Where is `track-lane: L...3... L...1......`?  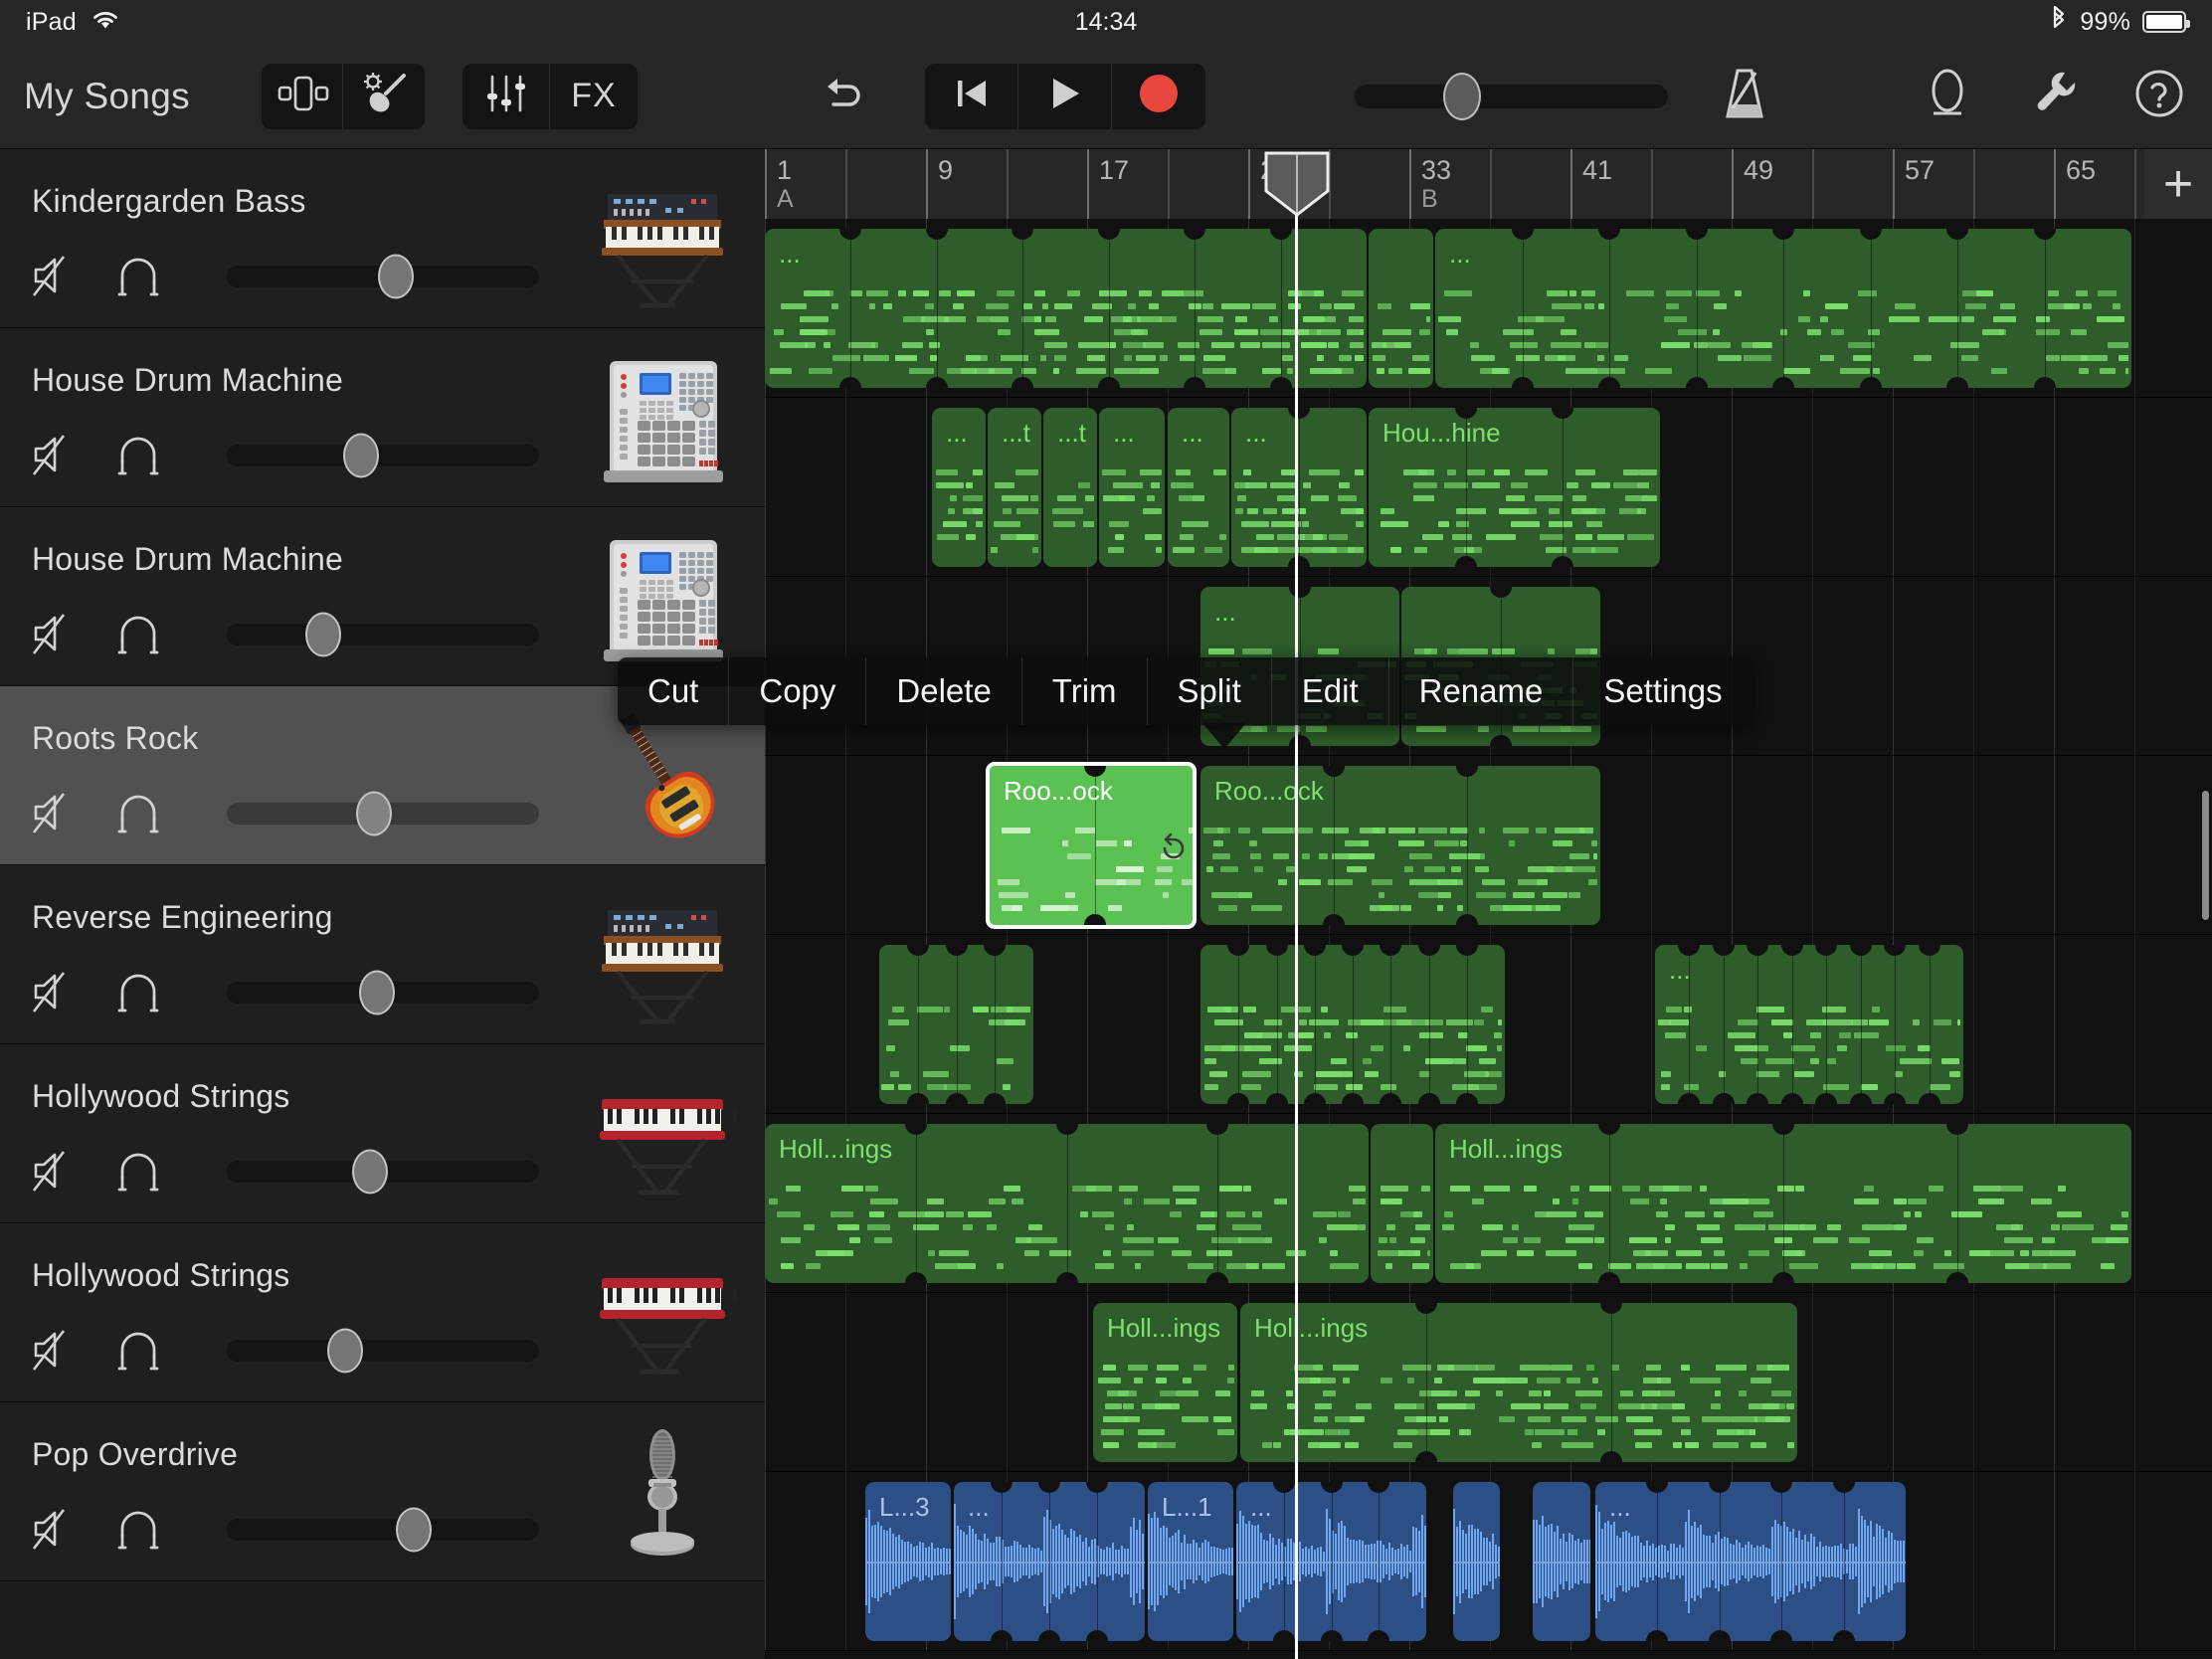
track-lane: L...3... L...1...... is located at coordinates (1488, 1561).